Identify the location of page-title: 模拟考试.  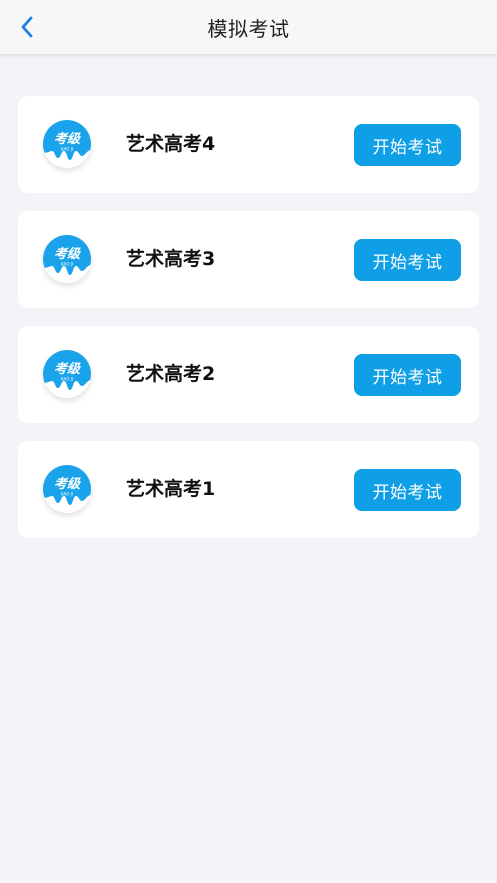
(248, 28).